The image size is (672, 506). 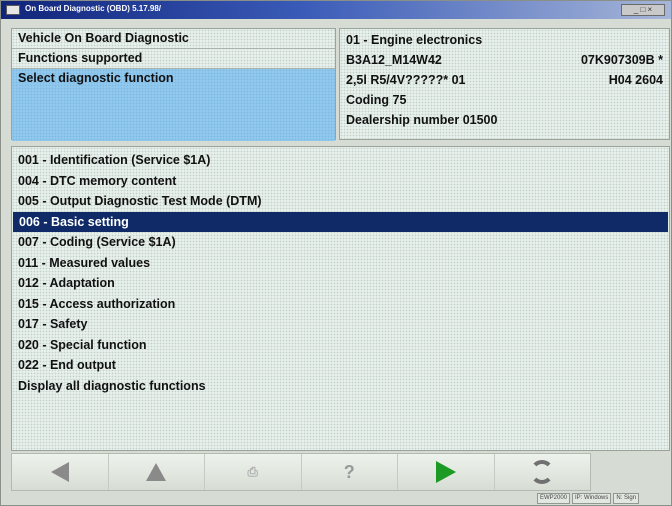 I want to click on module-name: 01 - Engine electronics, so click(x=414, y=40).